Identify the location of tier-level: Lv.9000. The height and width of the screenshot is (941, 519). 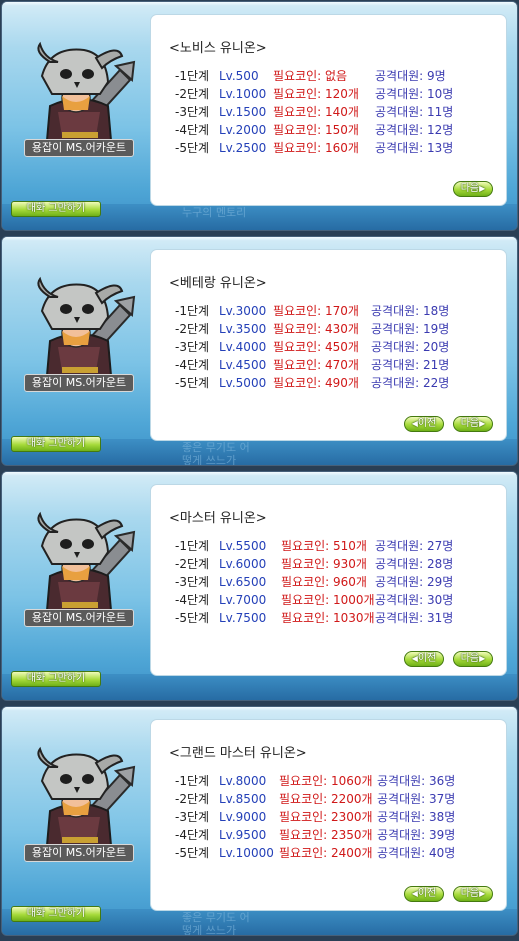
(243, 817).